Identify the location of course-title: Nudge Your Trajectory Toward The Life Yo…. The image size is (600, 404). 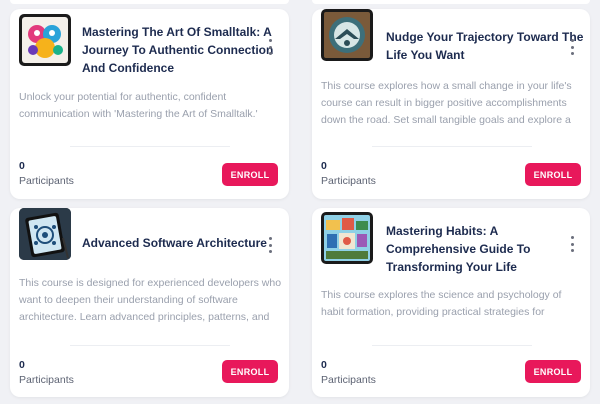
(484, 46).